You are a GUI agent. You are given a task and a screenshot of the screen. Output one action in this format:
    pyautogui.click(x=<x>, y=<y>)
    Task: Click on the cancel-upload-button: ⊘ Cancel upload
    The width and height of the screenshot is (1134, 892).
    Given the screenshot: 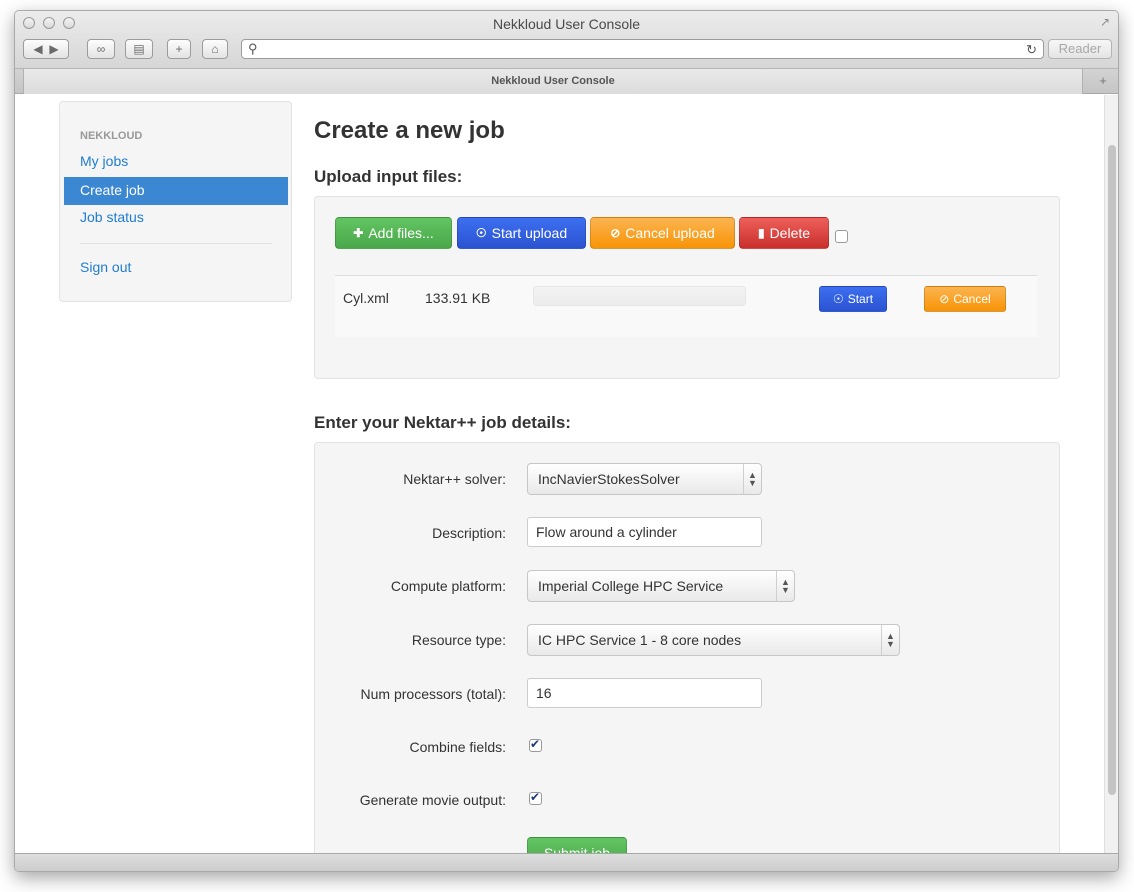 What is the action you would take?
    pyautogui.click(x=662, y=233)
    